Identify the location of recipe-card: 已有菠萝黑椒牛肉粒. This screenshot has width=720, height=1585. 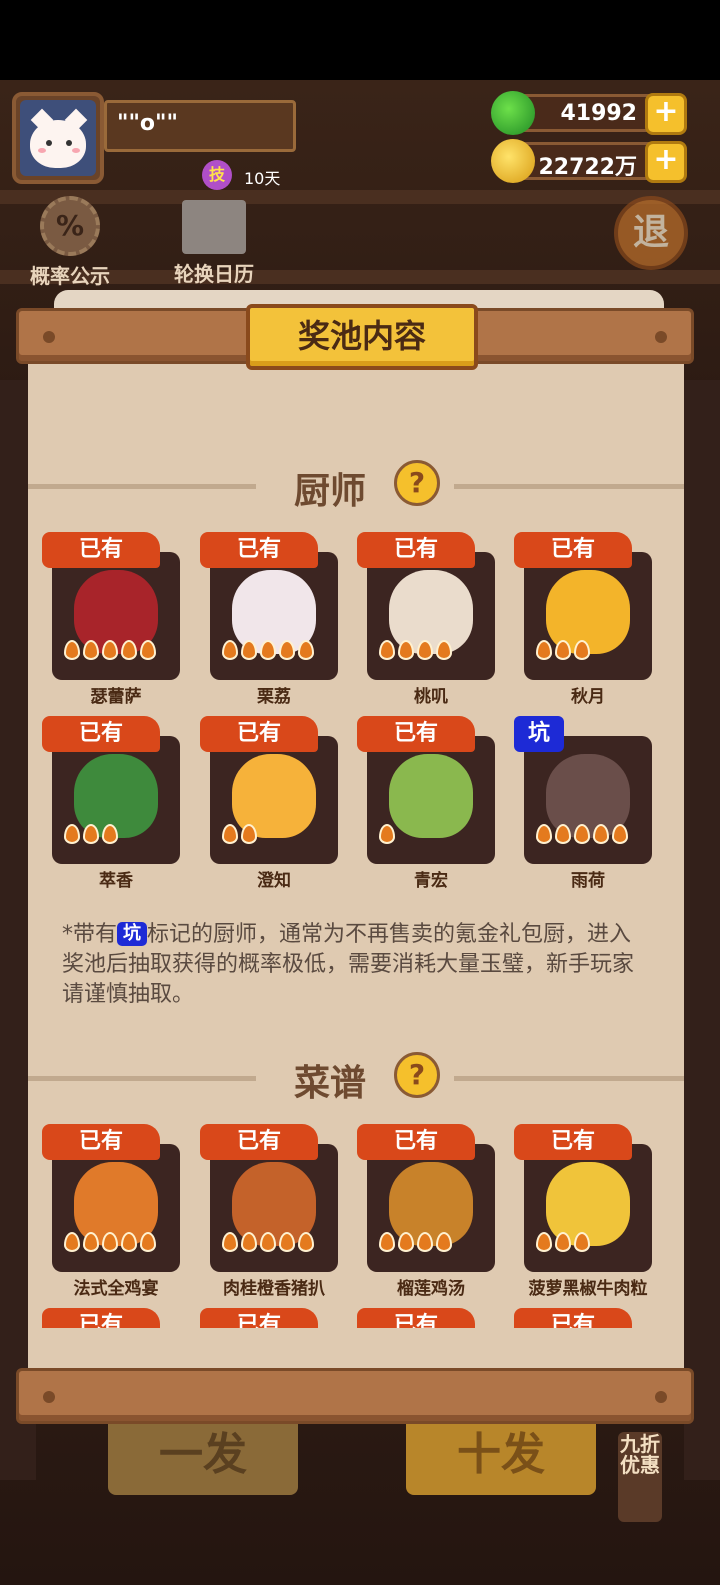
(583, 1211).